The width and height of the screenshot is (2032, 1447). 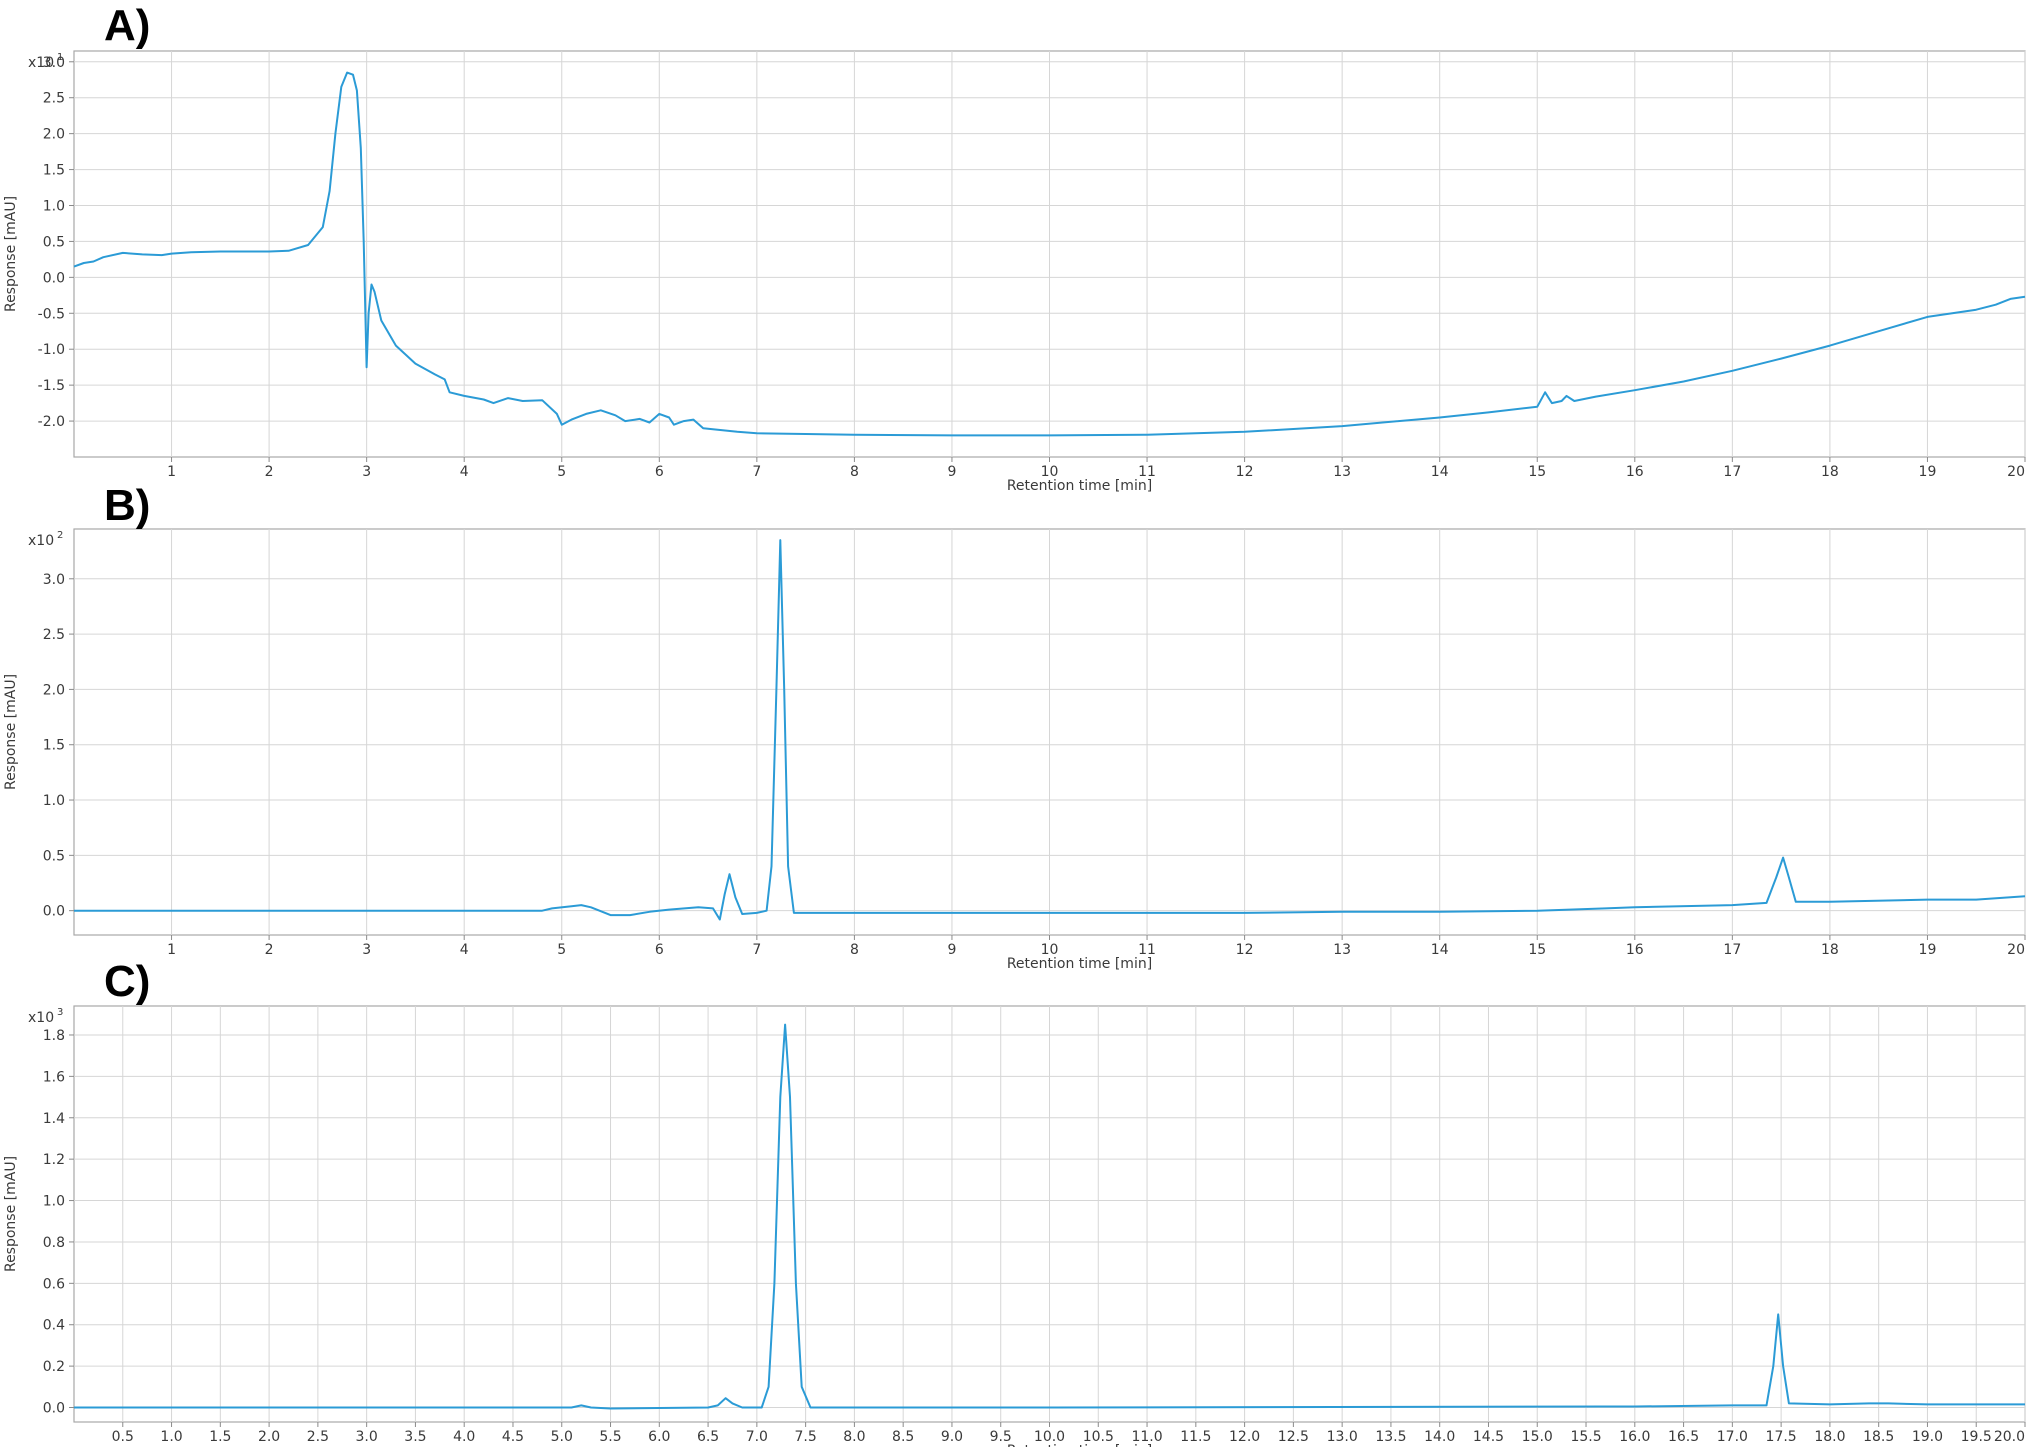 What do you see at coordinates (54, 99) in the screenshot?
I see `y-tick-label: 2.5` at bounding box center [54, 99].